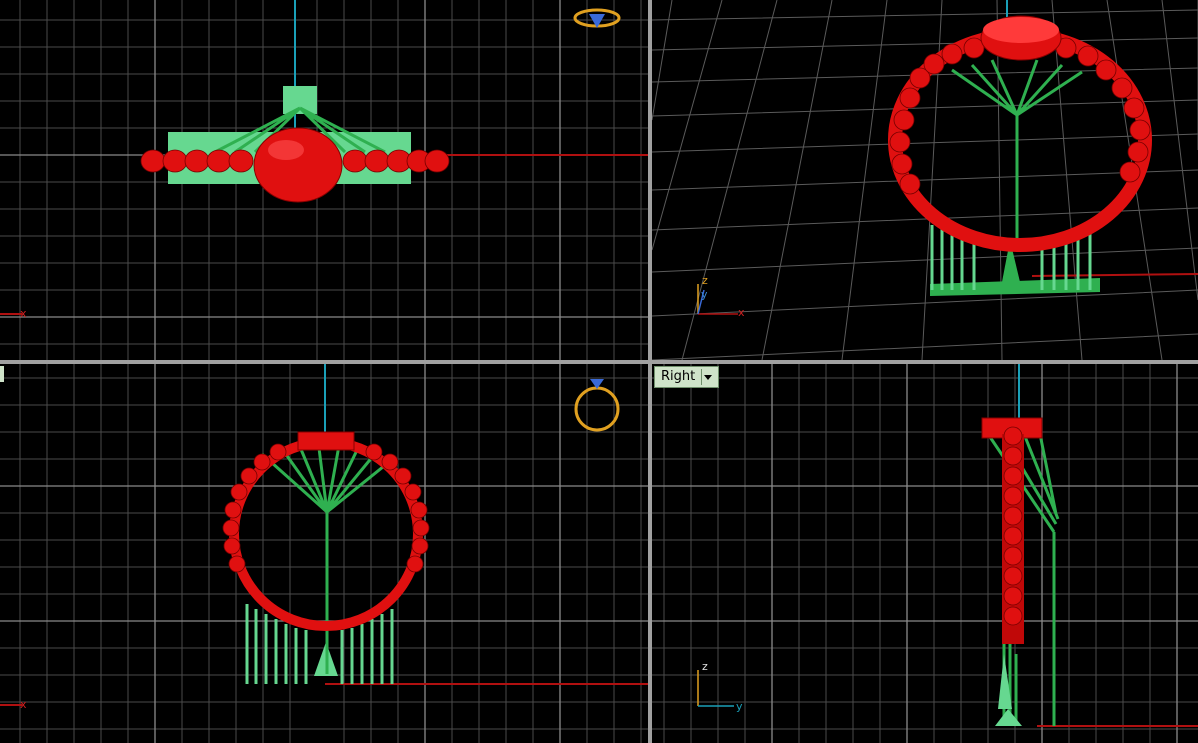  Describe the element at coordinates (720, 686) in the screenshot. I see `axes-gizmo-icon: z y` at that location.